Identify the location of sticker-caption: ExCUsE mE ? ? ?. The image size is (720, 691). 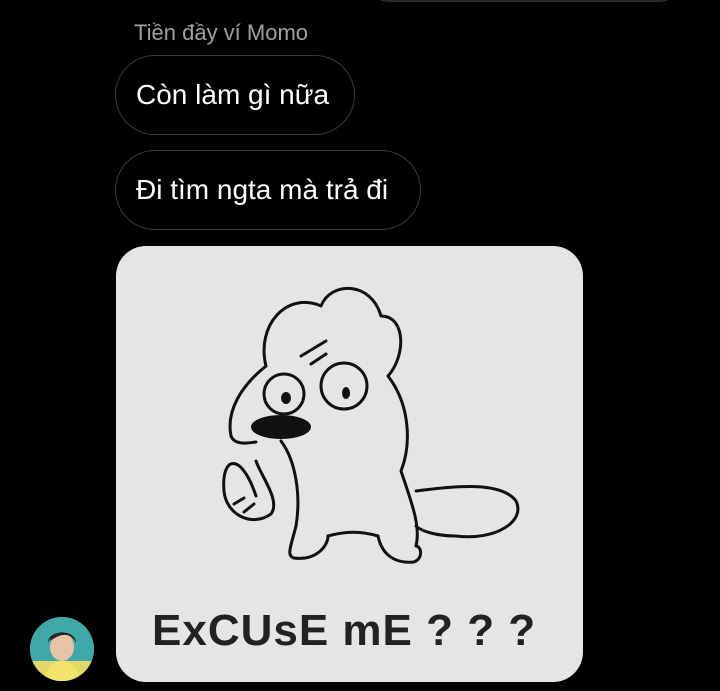
(344, 630).